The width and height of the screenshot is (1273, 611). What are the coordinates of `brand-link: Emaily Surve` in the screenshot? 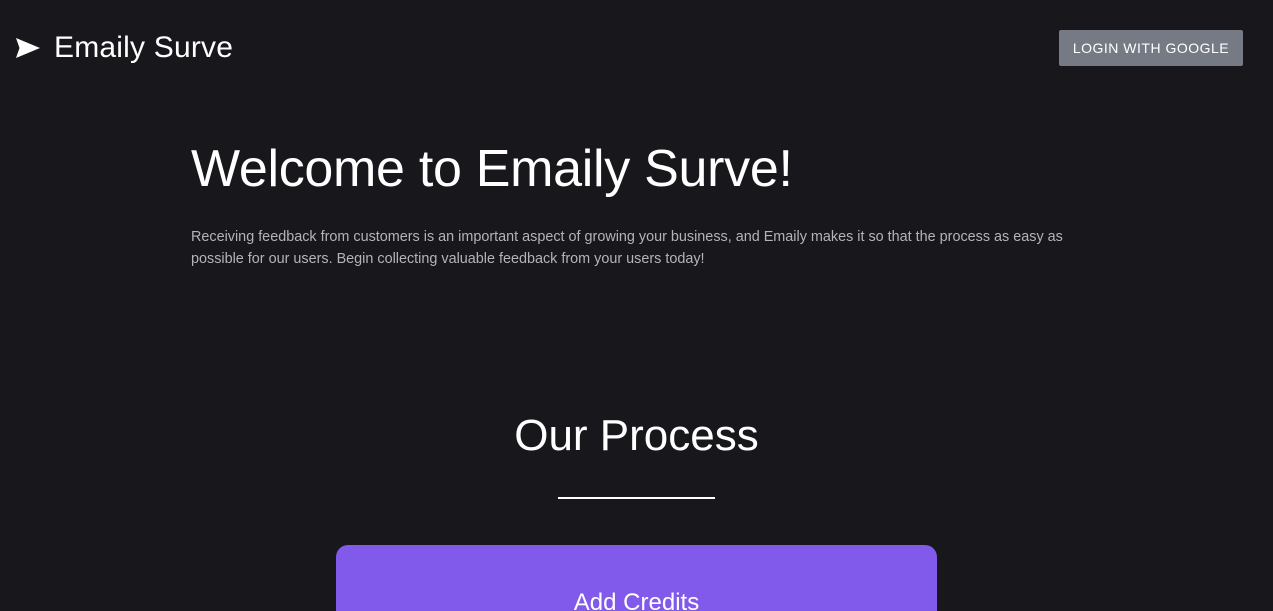 It's located at (124, 48).